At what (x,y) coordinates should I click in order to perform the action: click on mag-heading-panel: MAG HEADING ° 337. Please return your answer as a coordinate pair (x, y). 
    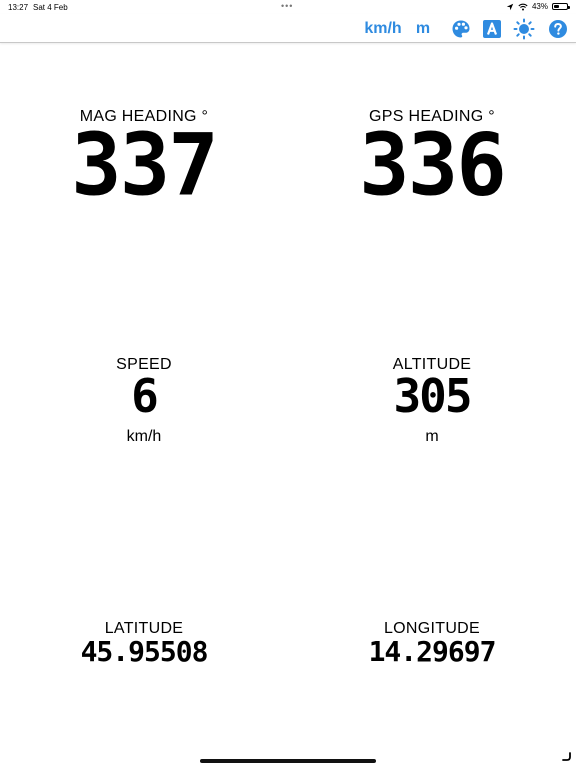
    Looking at the image, I should click on (144, 161).